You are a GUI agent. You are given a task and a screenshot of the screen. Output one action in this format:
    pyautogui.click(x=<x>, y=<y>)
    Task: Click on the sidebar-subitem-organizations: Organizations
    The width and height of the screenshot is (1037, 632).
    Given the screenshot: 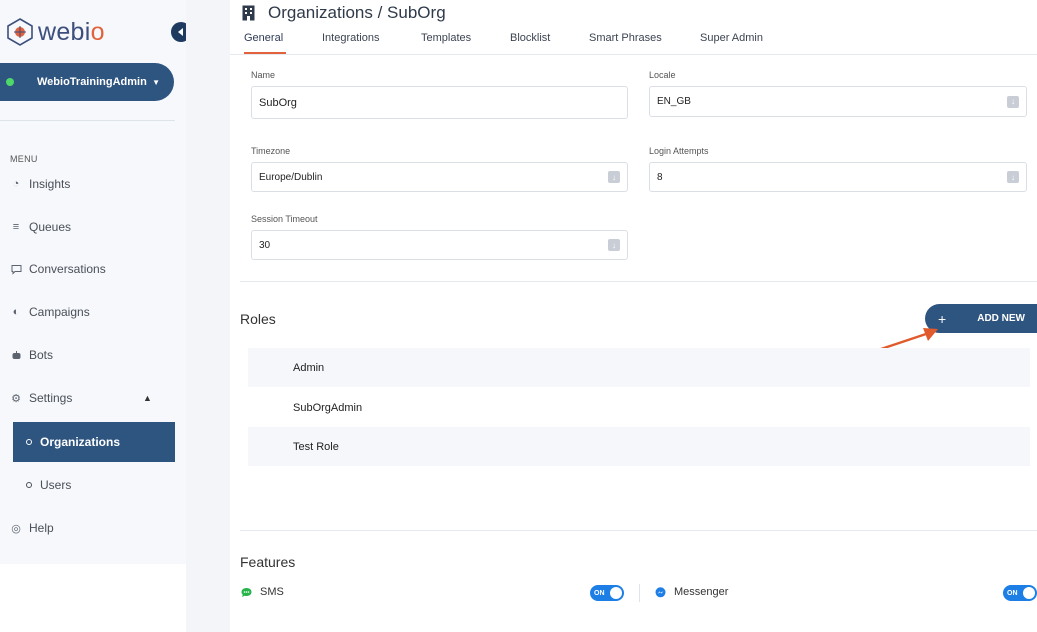 What is the action you would take?
    pyautogui.click(x=94, y=442)
    